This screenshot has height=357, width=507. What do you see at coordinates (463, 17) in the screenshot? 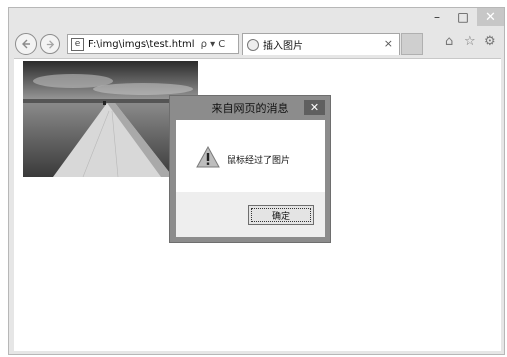
I see `maximize-button: □` at bounding box center [463, 17].